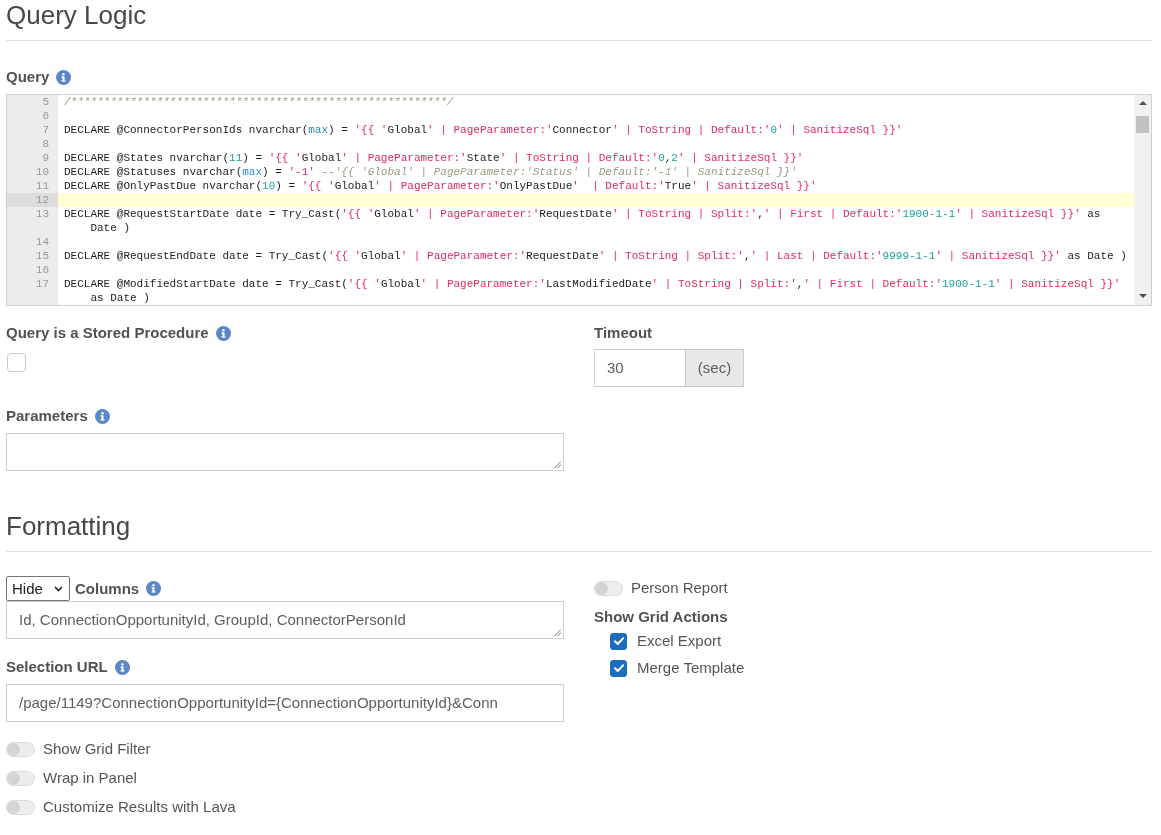 The height and width of the screenshot is (835, 1161). What do you see at coordinates (691, 668) in the screenshot?
I see `option-label: Merge Template` at bounding box center [691, 668].